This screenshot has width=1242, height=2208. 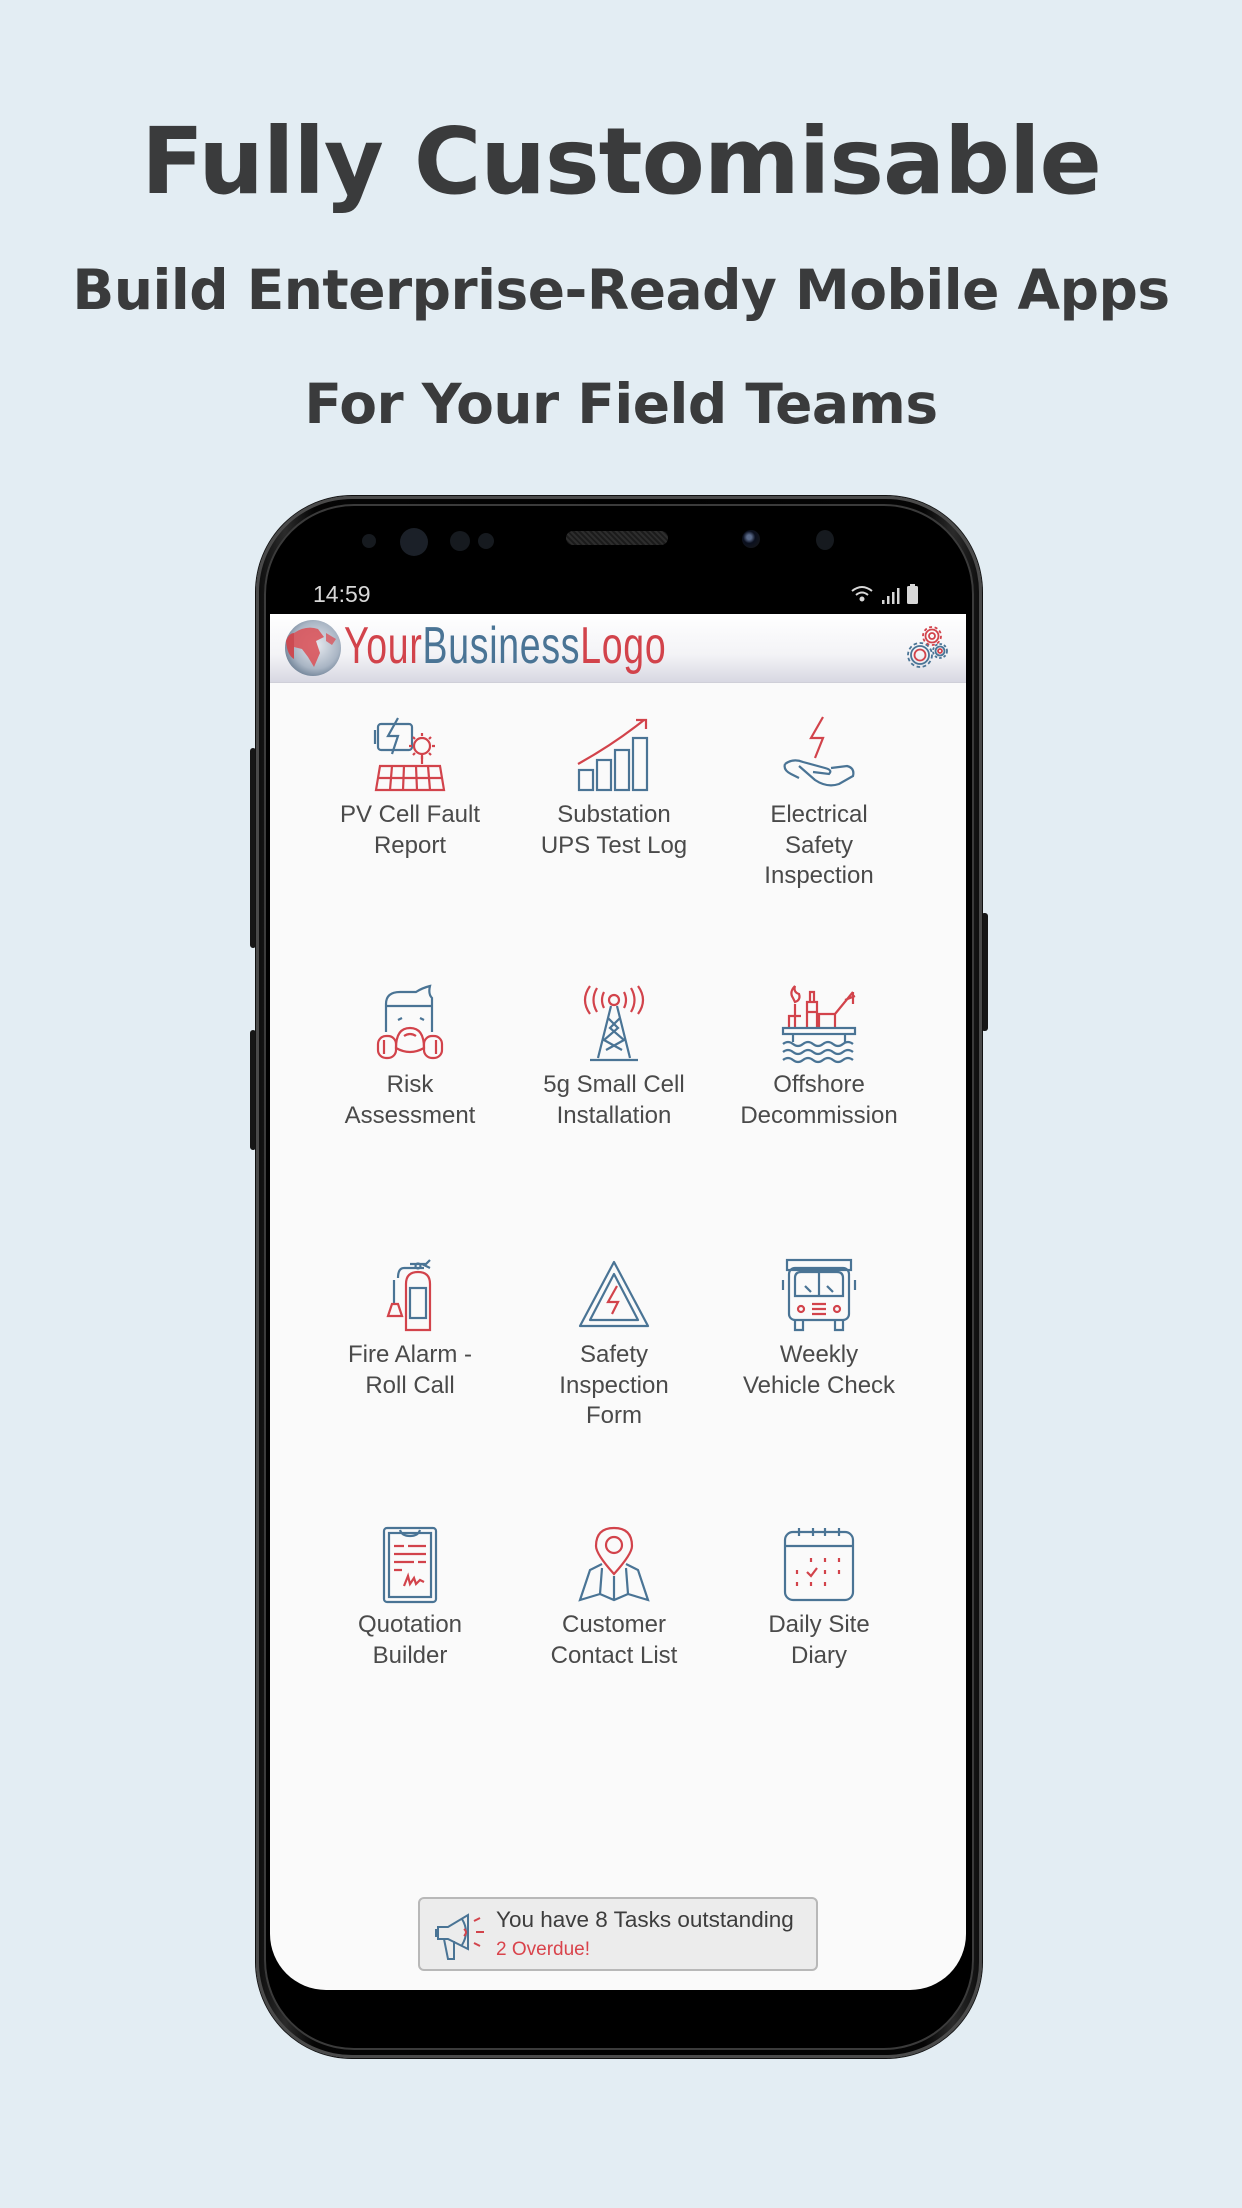 What do you see at coordinates (984, 972) in the screenshot?
I see `phone-power-button` at bounding box center [984, 972].